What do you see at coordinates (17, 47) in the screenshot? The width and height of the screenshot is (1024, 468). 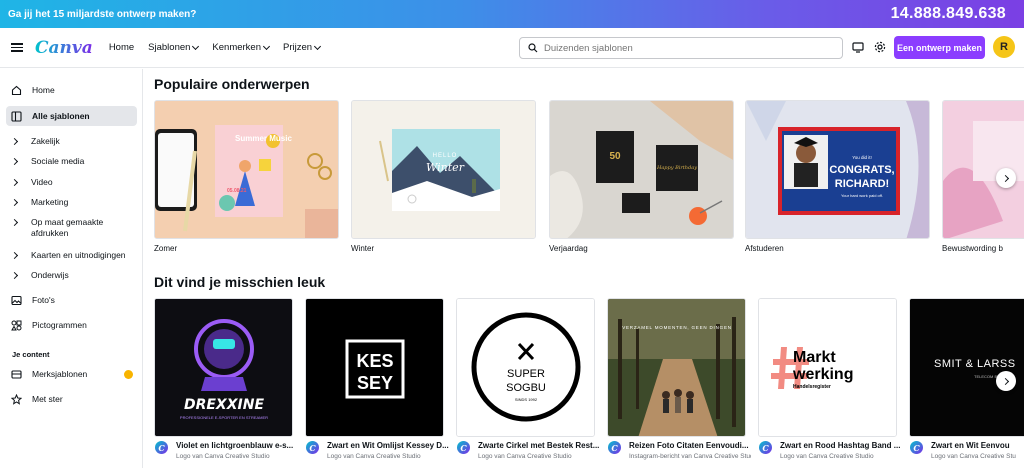 I see `menu-icon` at bounding box center [17, 47].